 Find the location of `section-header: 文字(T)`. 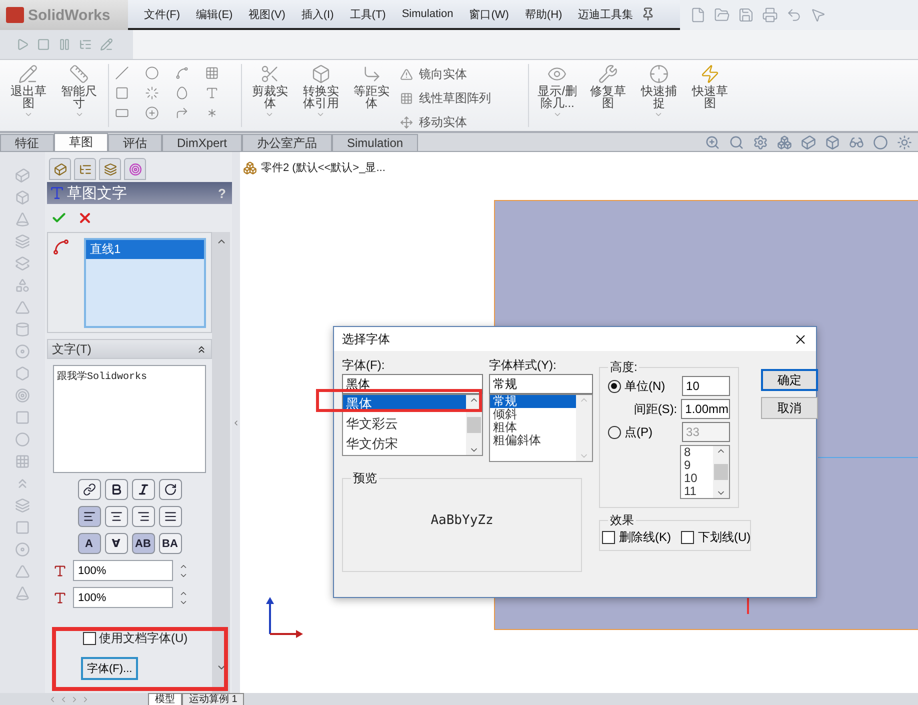

section-header: 文字(T) is located at coordinates (129, 349).